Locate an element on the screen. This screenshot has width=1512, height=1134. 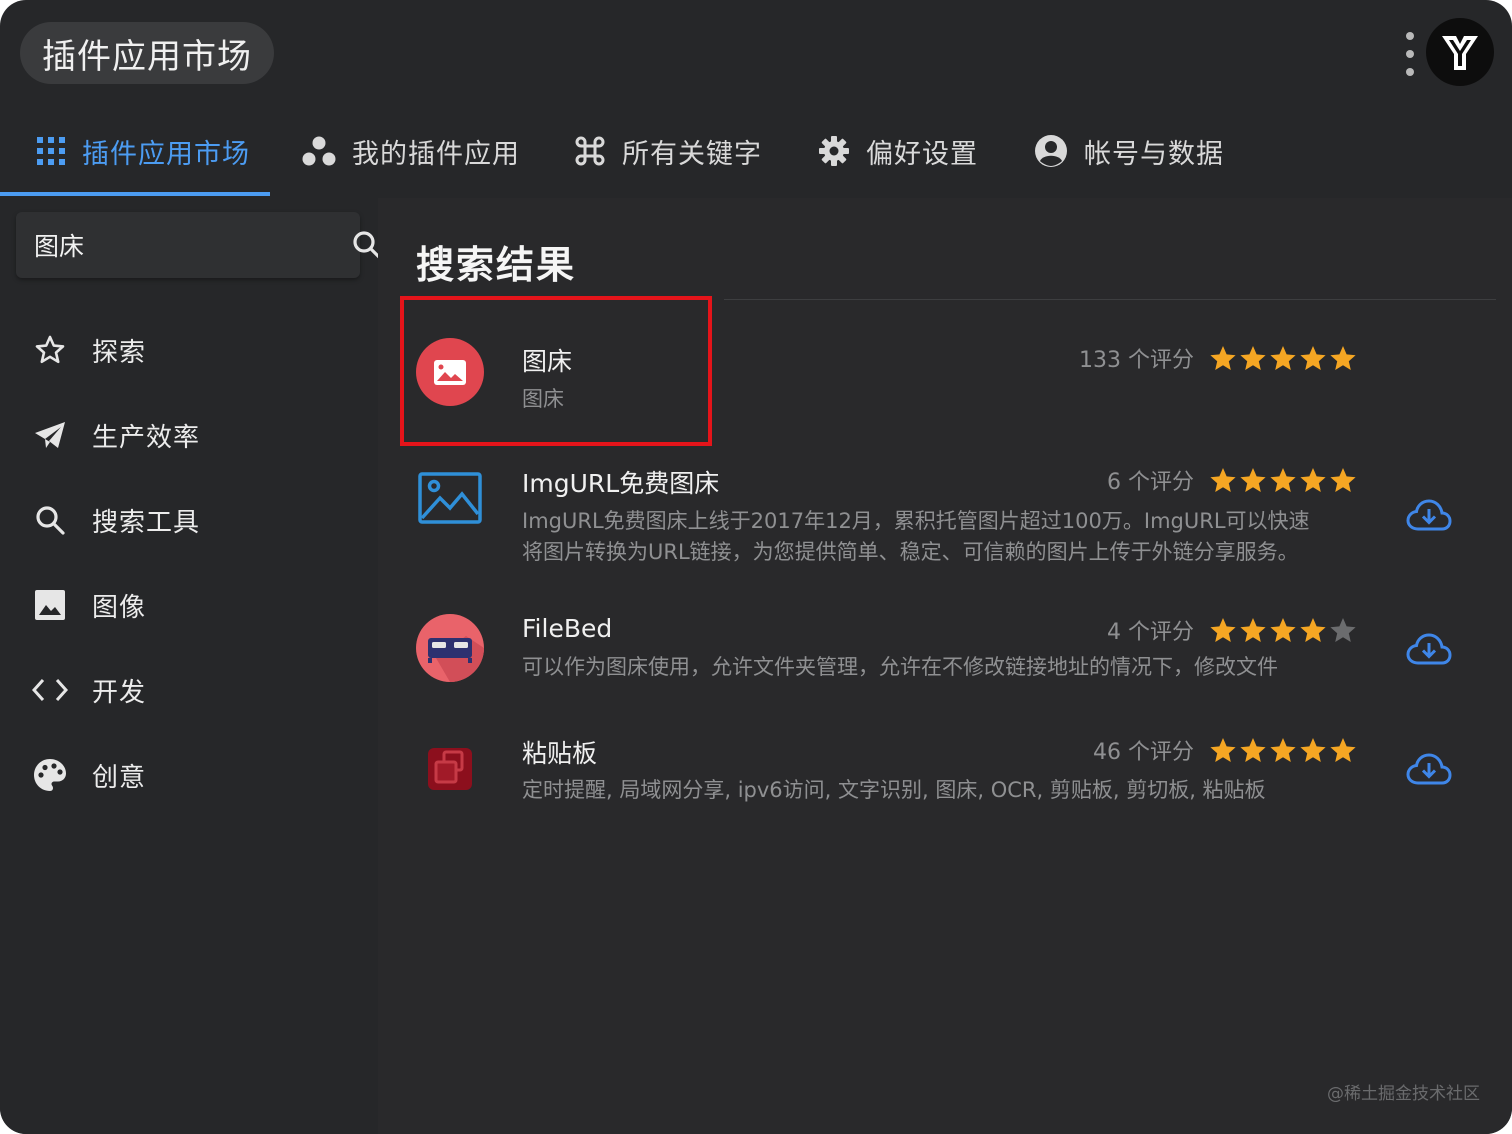
rating-count: 6 个评分 is located at coordinates (1150, 482).